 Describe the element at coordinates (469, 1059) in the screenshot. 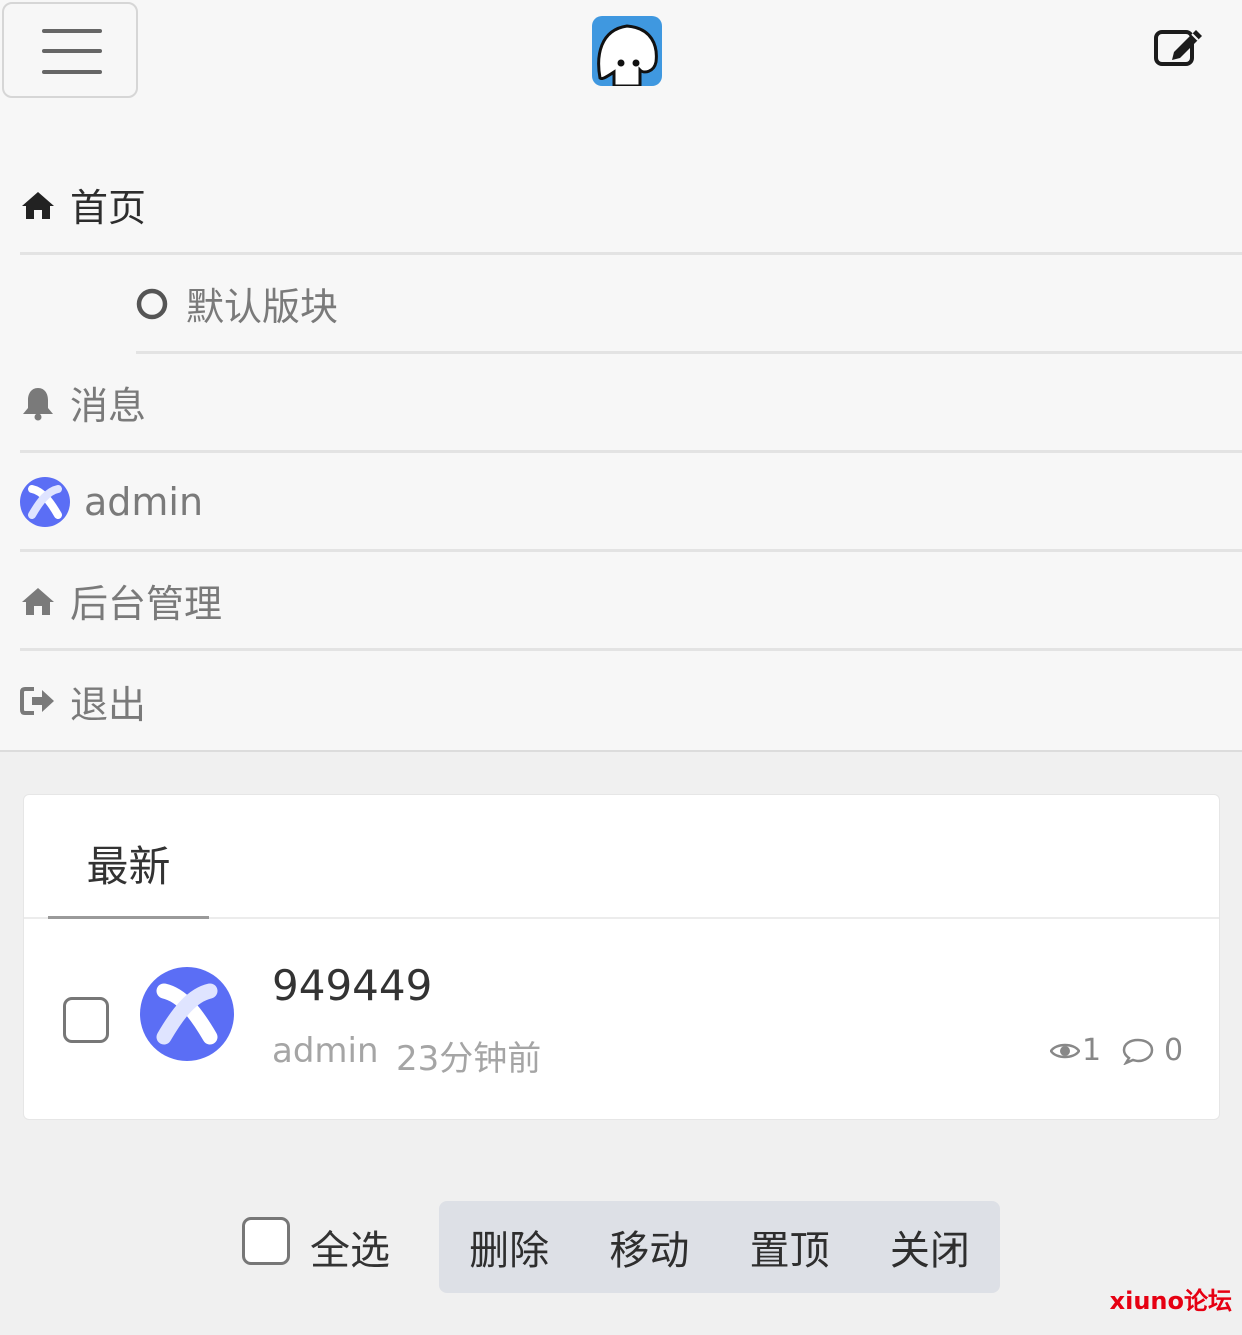

I see `thread-time: 23分钟前` at that location.